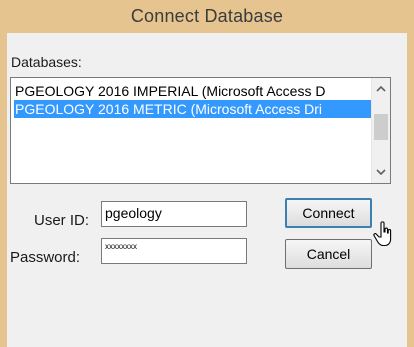 This screenshot has width=414, height=347. I want to click on scrollbar-thumb, so click(381, 127).